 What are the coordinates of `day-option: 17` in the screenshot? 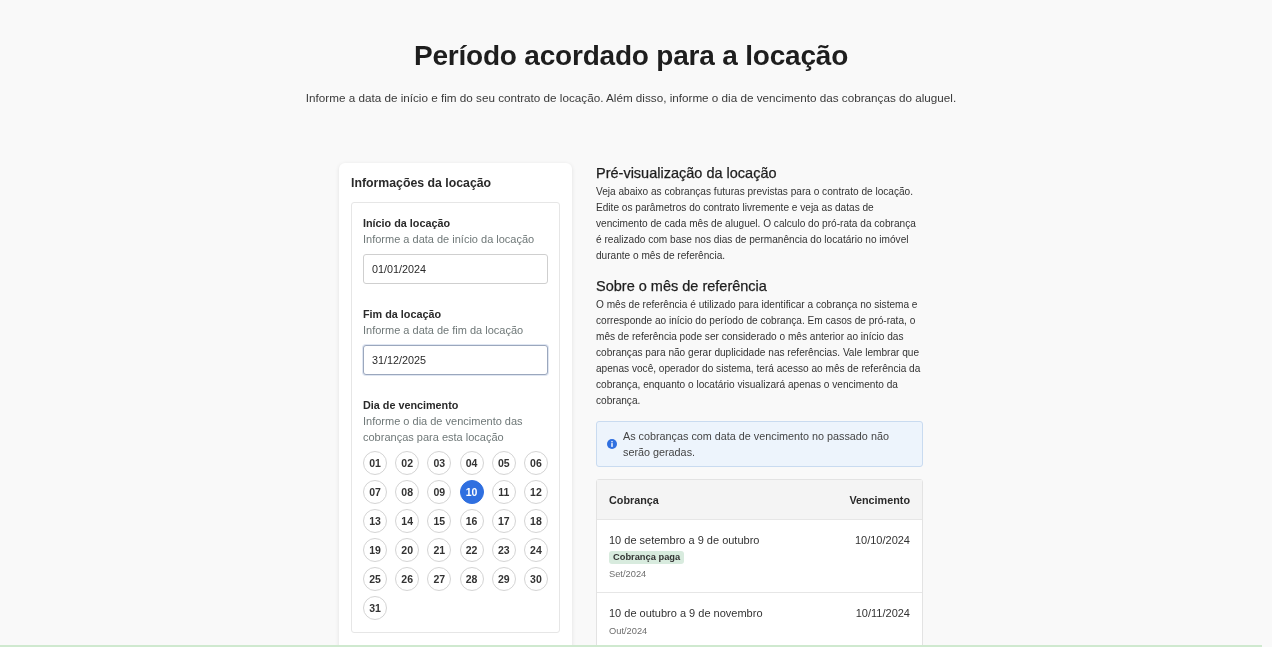 It's located at (503, 521).